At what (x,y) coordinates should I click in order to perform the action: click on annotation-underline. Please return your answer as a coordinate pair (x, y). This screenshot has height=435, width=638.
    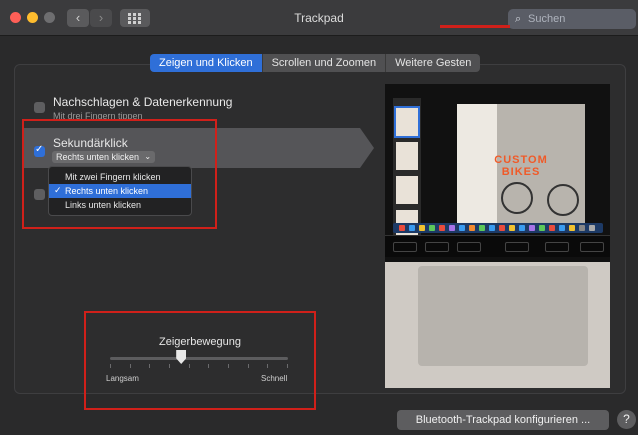
    Looking at the image, I should click on (475, 26).